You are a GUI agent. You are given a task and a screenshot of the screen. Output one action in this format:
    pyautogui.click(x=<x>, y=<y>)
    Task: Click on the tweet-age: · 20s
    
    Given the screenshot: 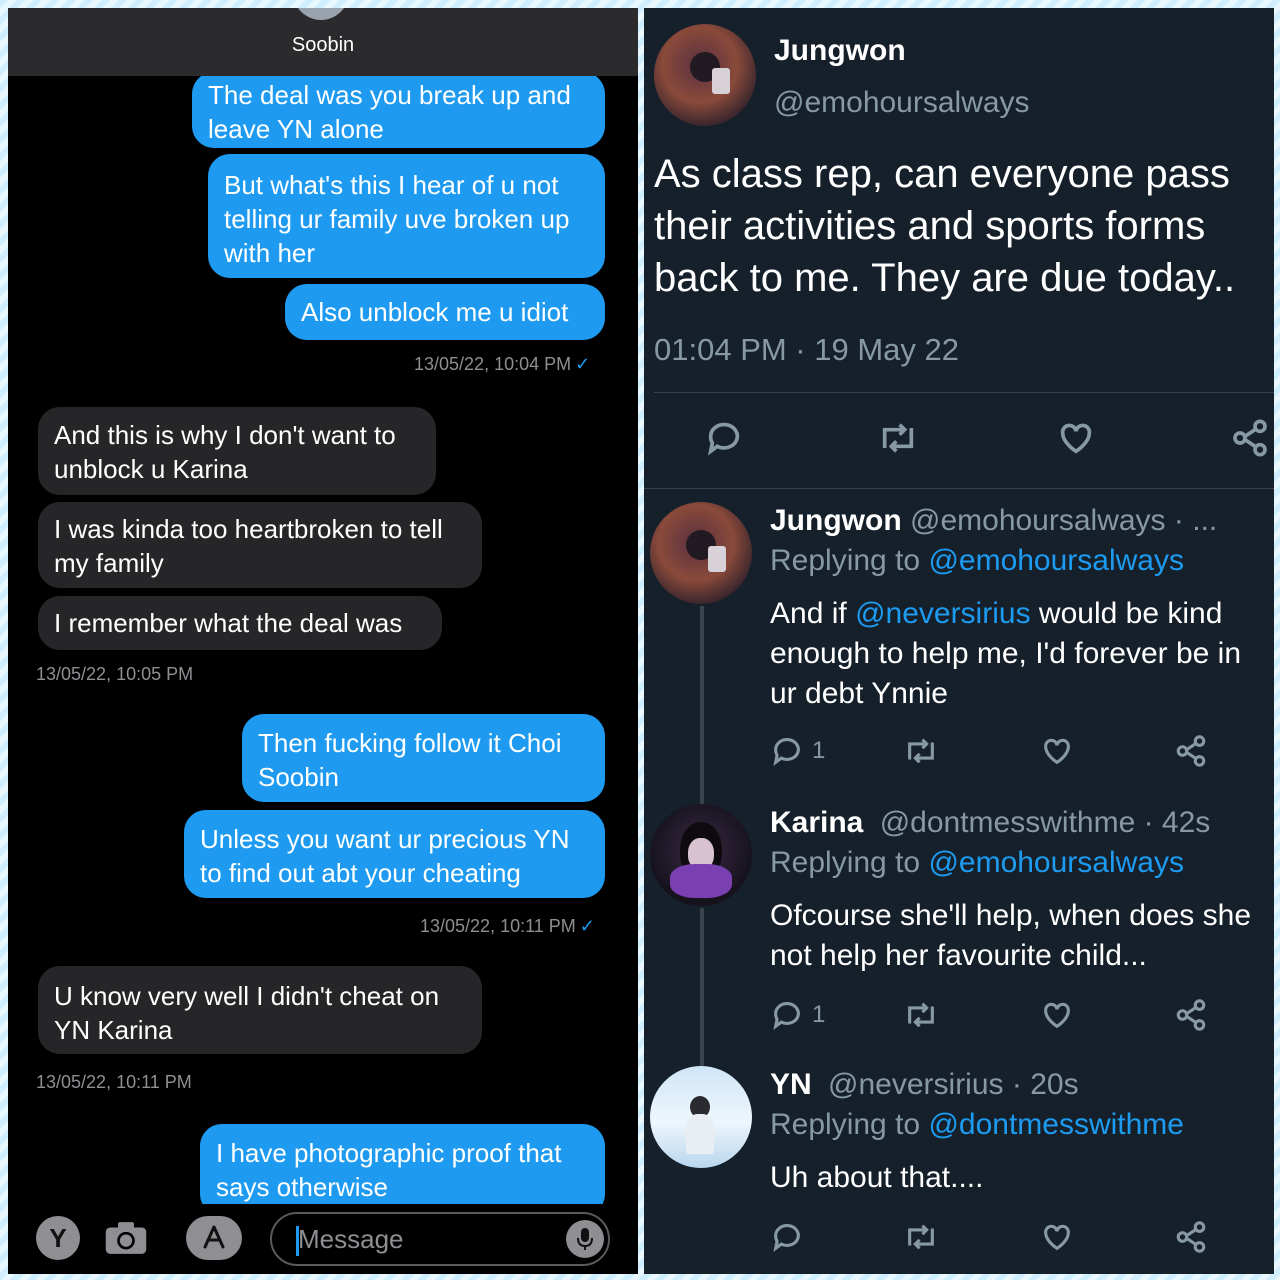 What is the action you would take?
    pyautogui.click(x=1045, y=1084)
    